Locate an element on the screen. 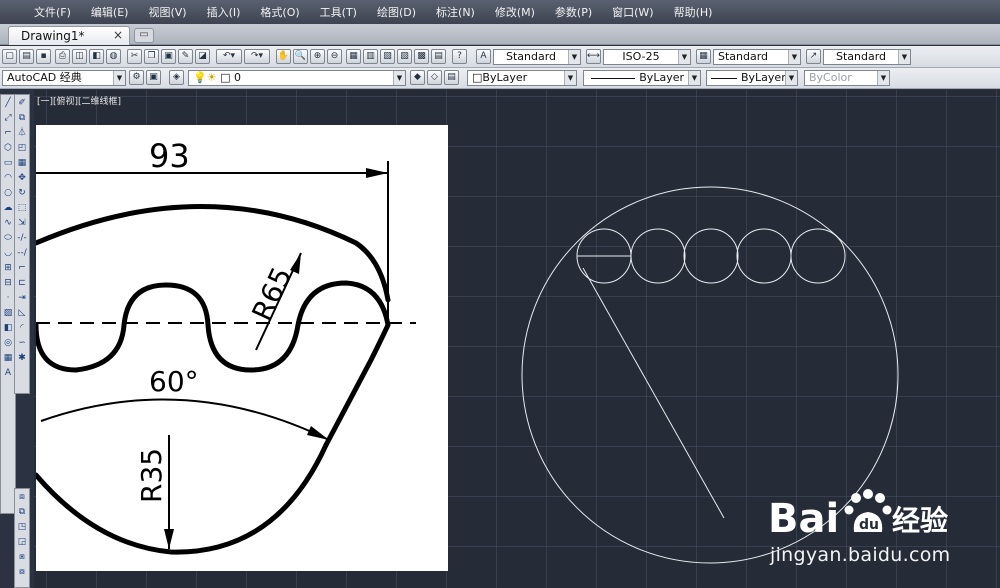  jingyan-logo-text: 经验 is located at coordinates (920, 520).